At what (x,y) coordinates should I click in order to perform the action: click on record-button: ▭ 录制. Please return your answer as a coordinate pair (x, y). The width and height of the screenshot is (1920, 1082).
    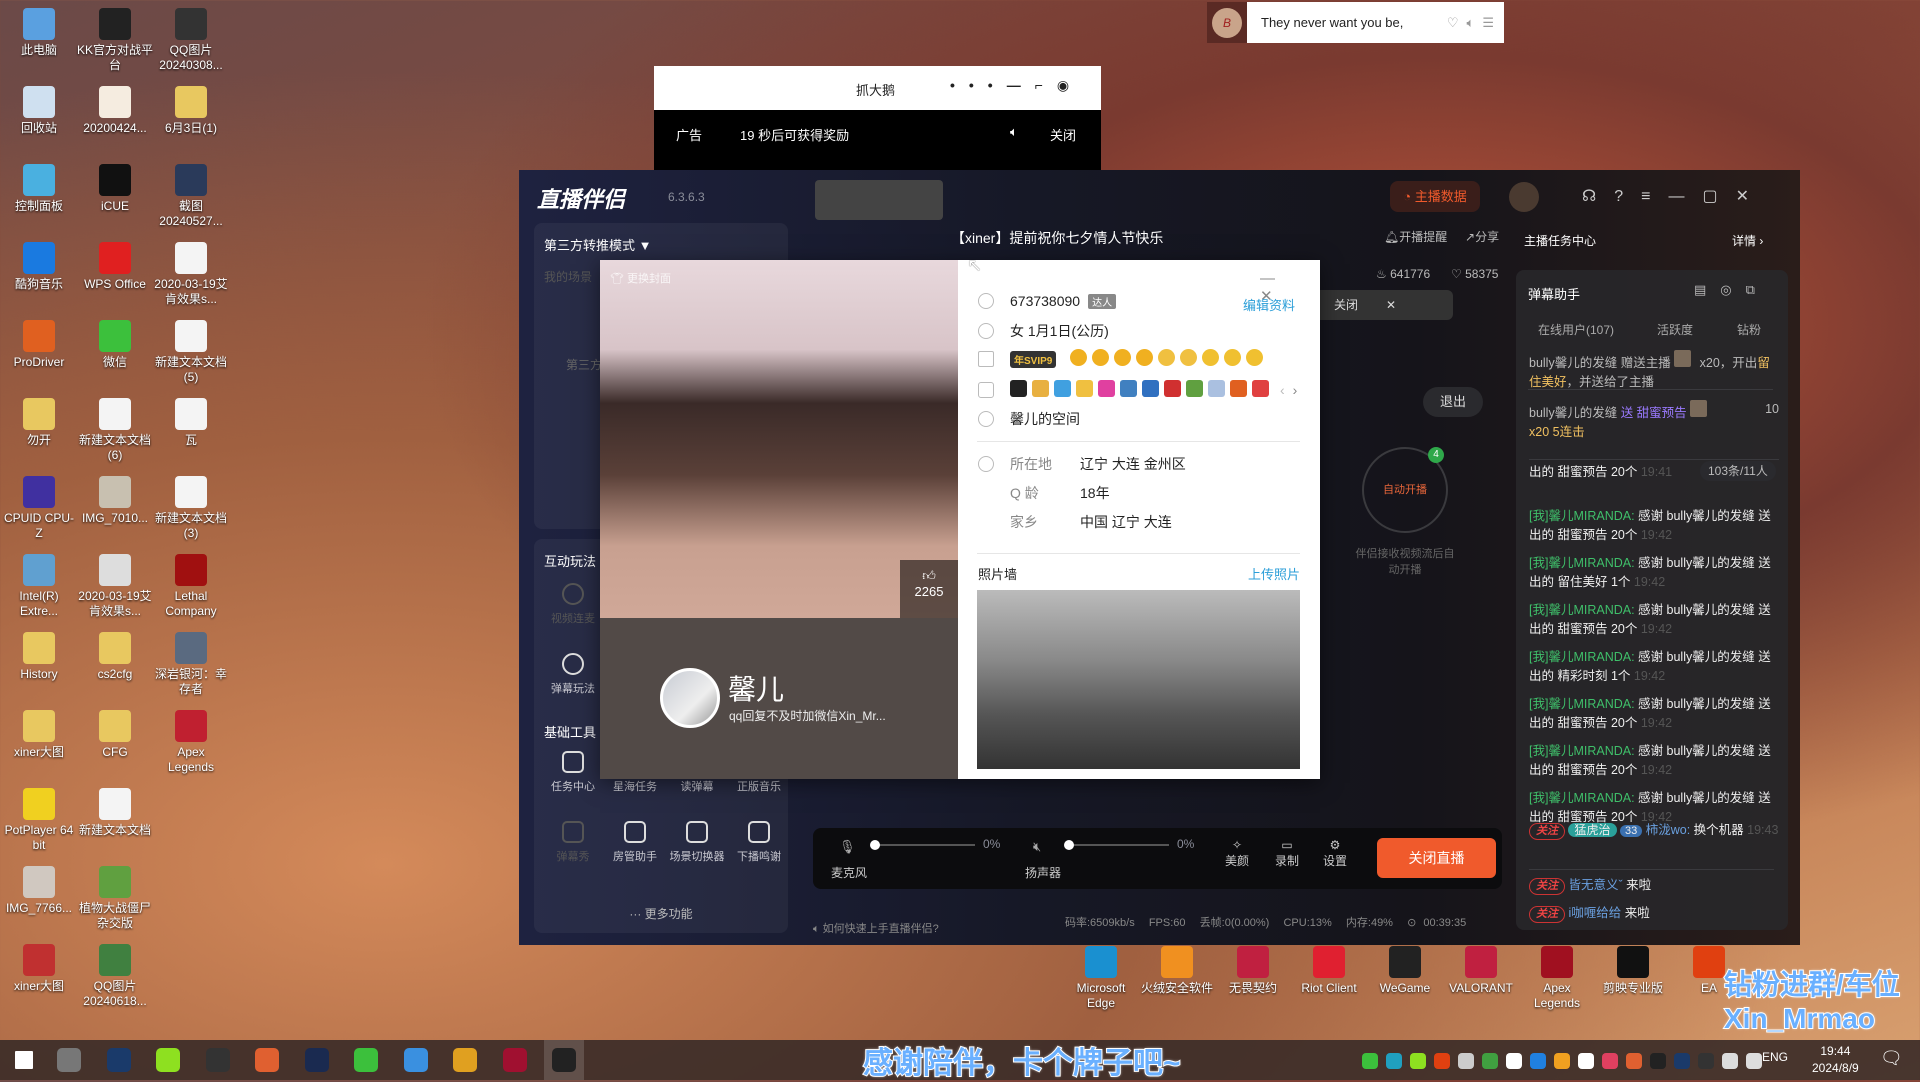
    Looking at the image, I should click on (1287, 853).